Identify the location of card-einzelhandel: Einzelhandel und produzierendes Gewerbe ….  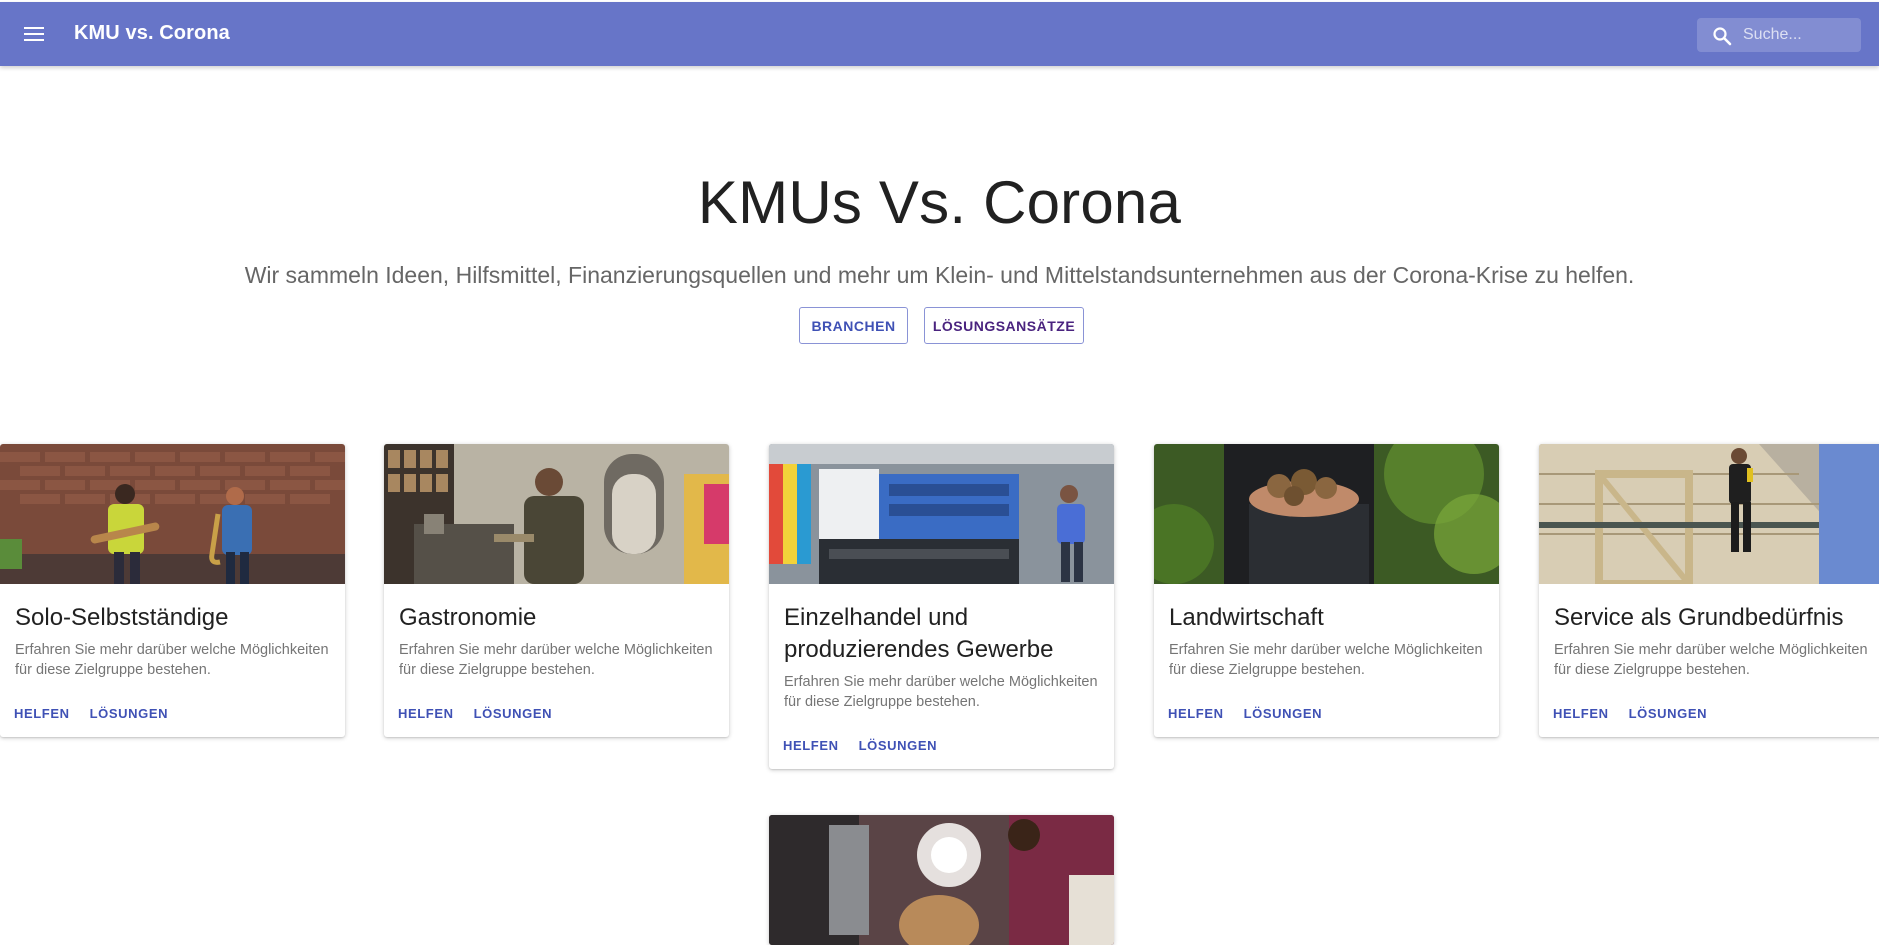
(941, 606).